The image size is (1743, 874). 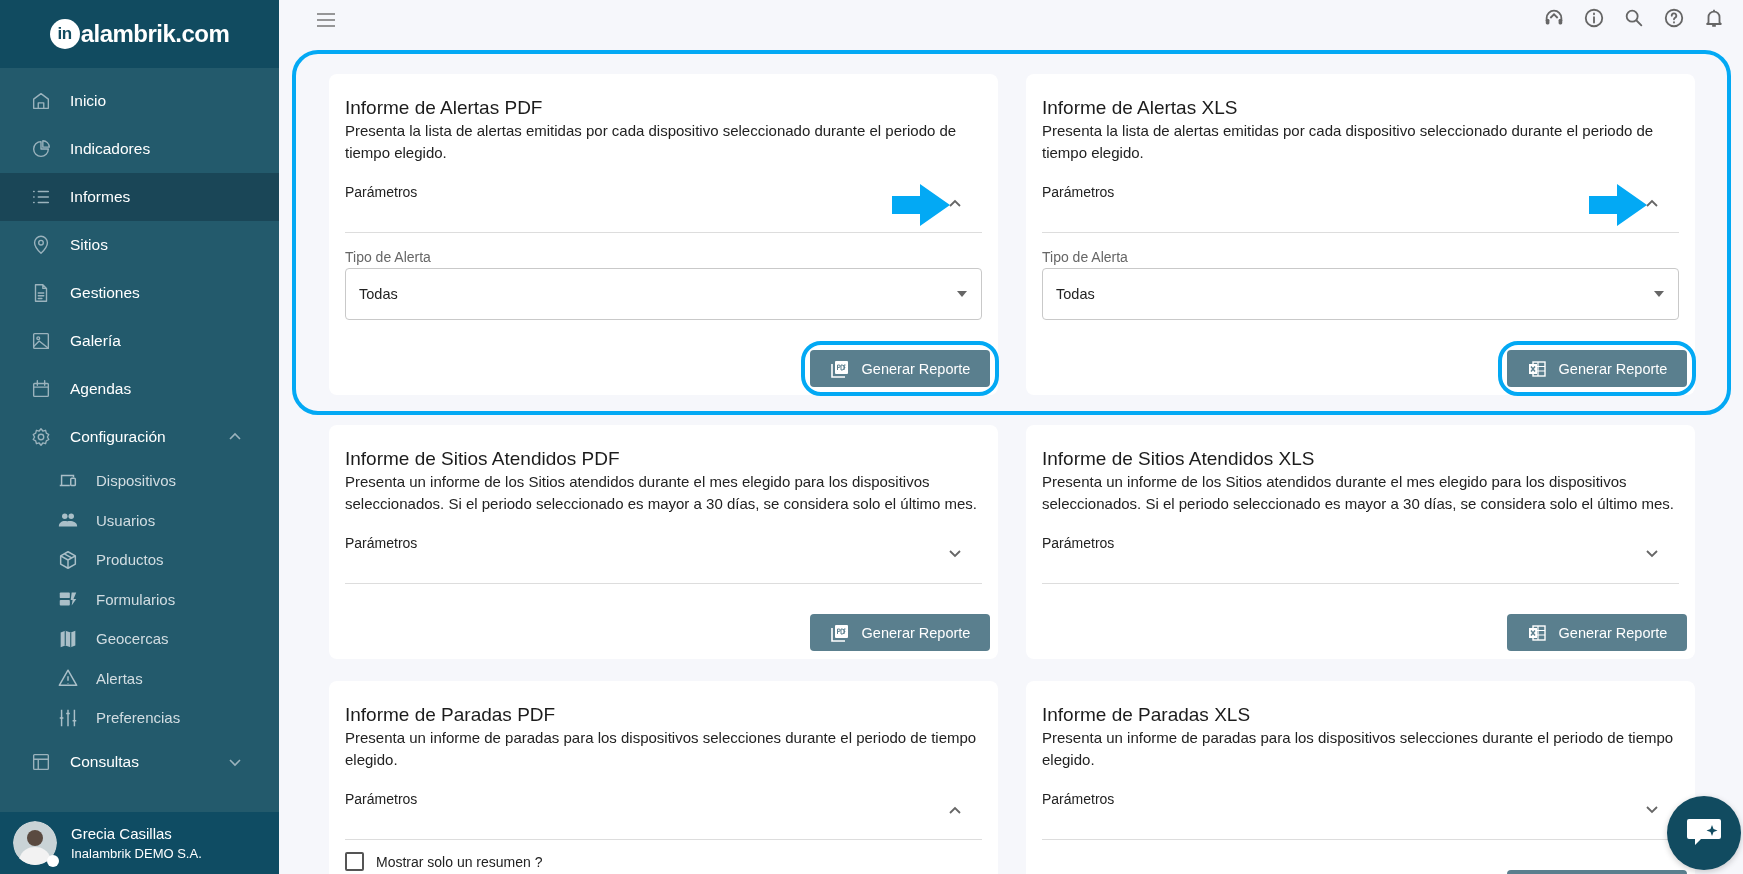 I want to click on image-icon, so click(x=41, y=341).